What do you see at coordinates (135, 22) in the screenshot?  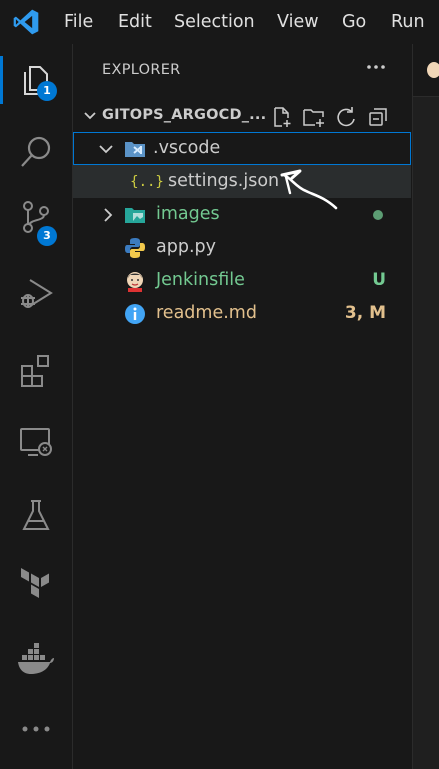 I see `menu-edit: Edit` at bounding box center [135, 22].